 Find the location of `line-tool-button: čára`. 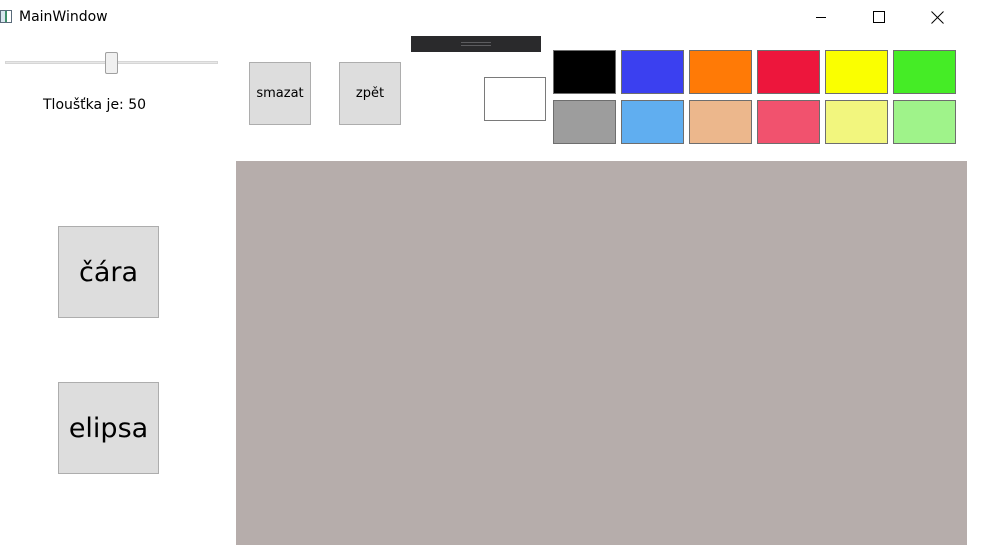

line-tool-button: čára is located at coordinates (108, 272).